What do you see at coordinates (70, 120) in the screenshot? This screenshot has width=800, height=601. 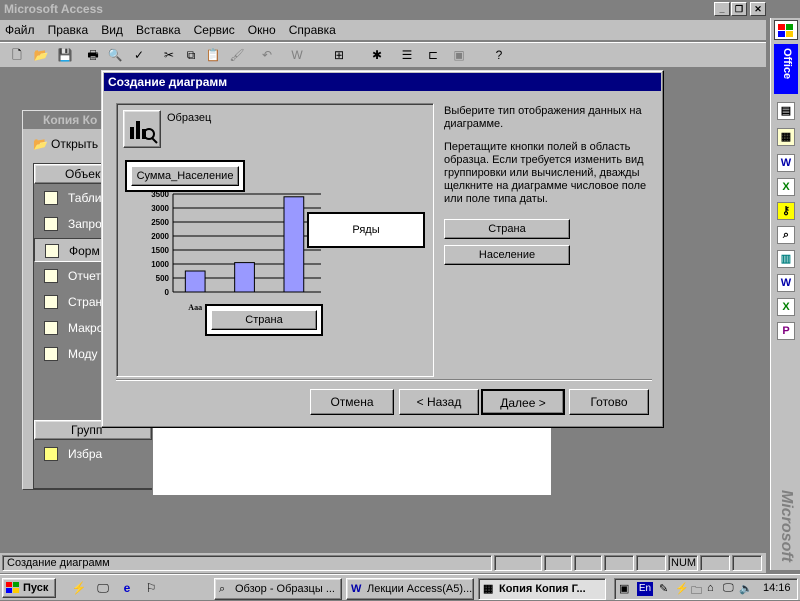 I see `db-window-title: Копия Ко` at bounding box center [70, 120].